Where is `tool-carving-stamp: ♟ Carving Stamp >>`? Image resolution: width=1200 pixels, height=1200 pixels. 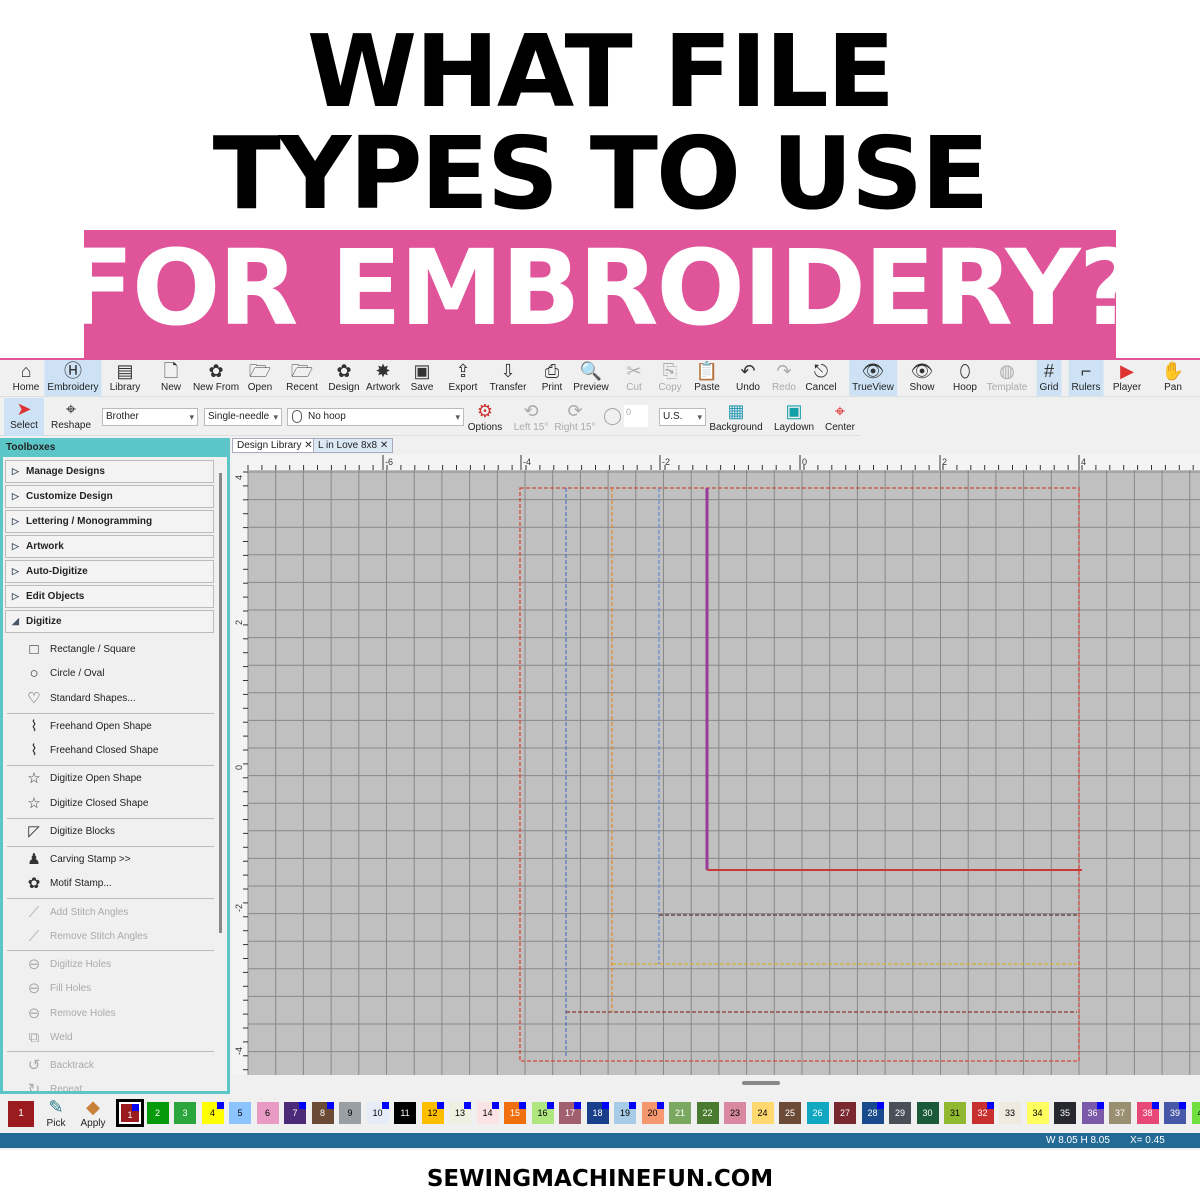
tool-carving-stamp: ♟ Carving Stamp >> is located at coordinates (76, 860).